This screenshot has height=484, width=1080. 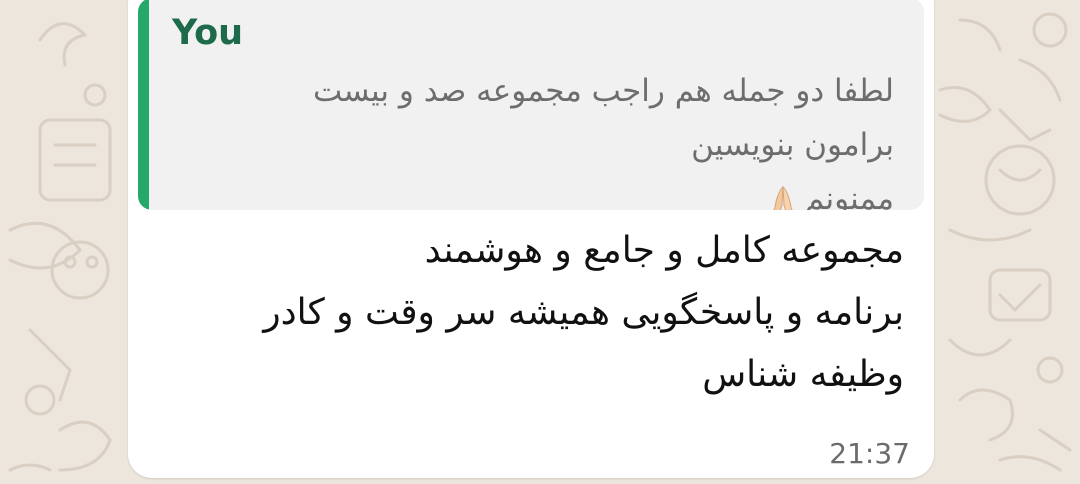 I want to click on quote-accent-bar, so click(x=143, y=105).